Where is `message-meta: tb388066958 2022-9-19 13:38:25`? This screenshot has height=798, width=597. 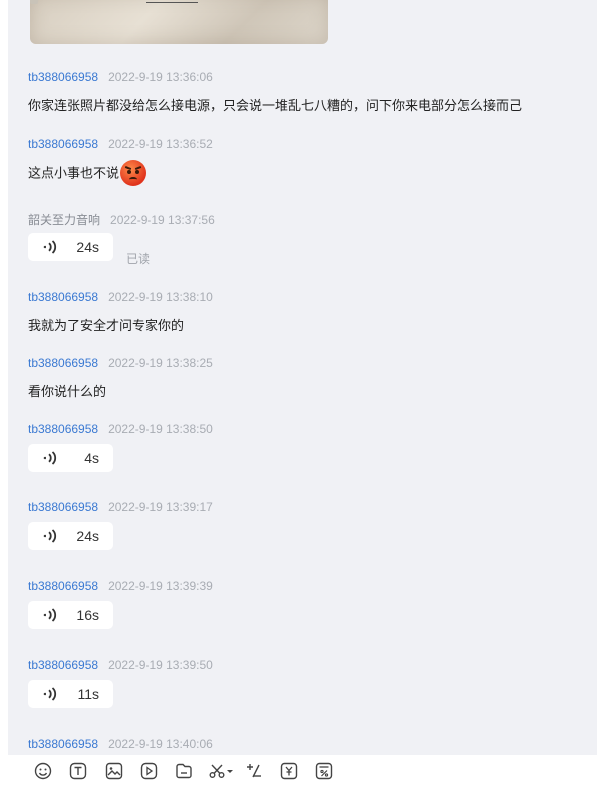
message-meta: tb388066958 2022-9-19 13:38:25 is located at coordinates (120, 363).